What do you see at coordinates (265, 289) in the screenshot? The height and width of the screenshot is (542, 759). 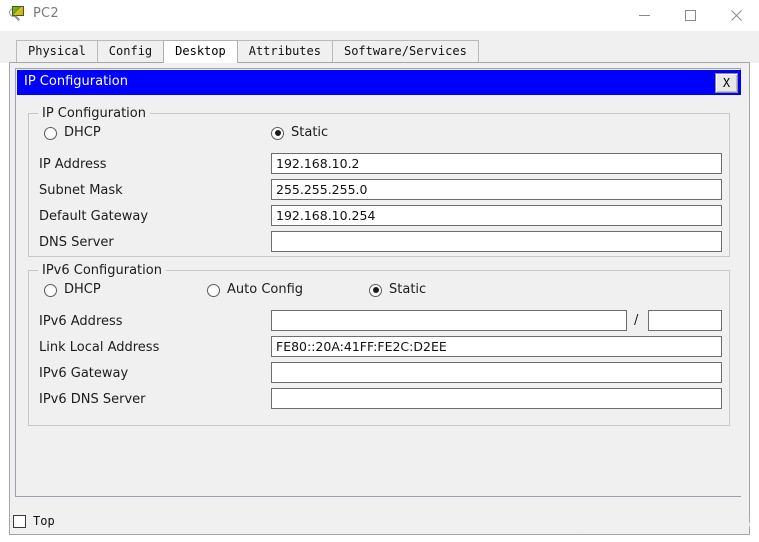 I see `ipv6-auto-config-label: Auto Config` at bounding box center [265, 289].